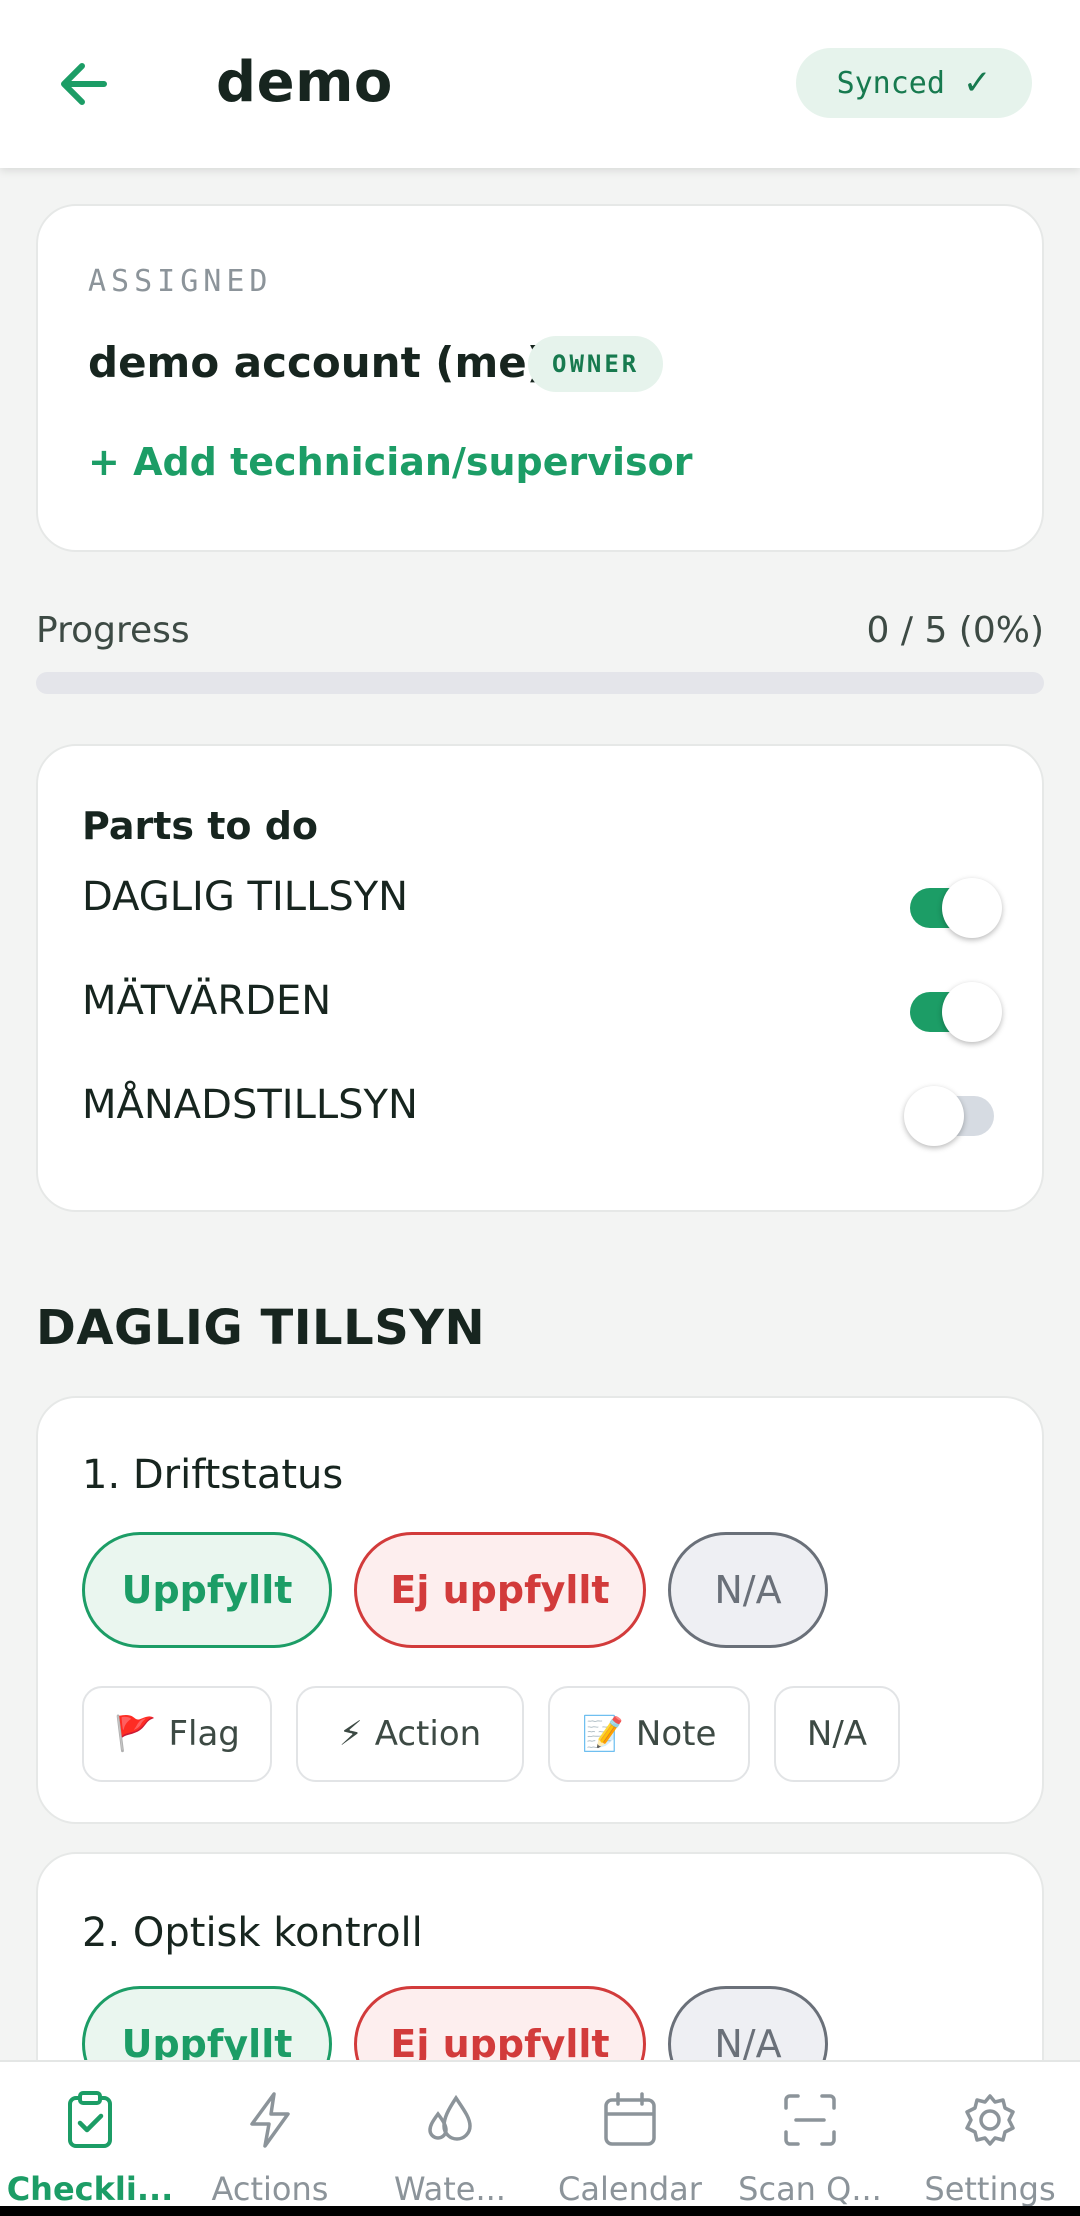 The image size is (1080, 2216). I want to click on sync-status-badge: Synced ✓, so click(914, 83).